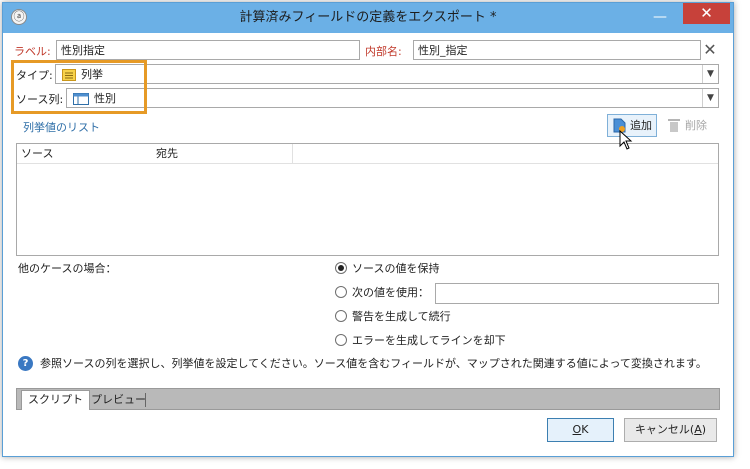 The width and height of the screenshot is (750, 469). What do you see at coordinates (626, 140) in the screenshot?
I see `mouse-cursor-icon` at bounding box center [626, 140].